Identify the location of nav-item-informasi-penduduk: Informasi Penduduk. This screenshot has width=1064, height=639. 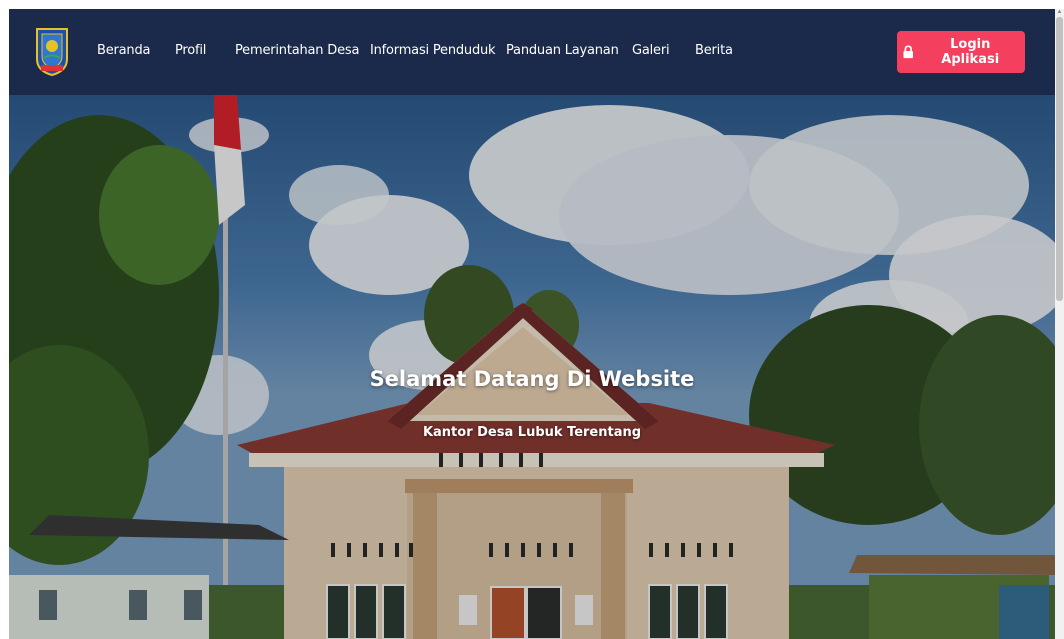
(433, 50).